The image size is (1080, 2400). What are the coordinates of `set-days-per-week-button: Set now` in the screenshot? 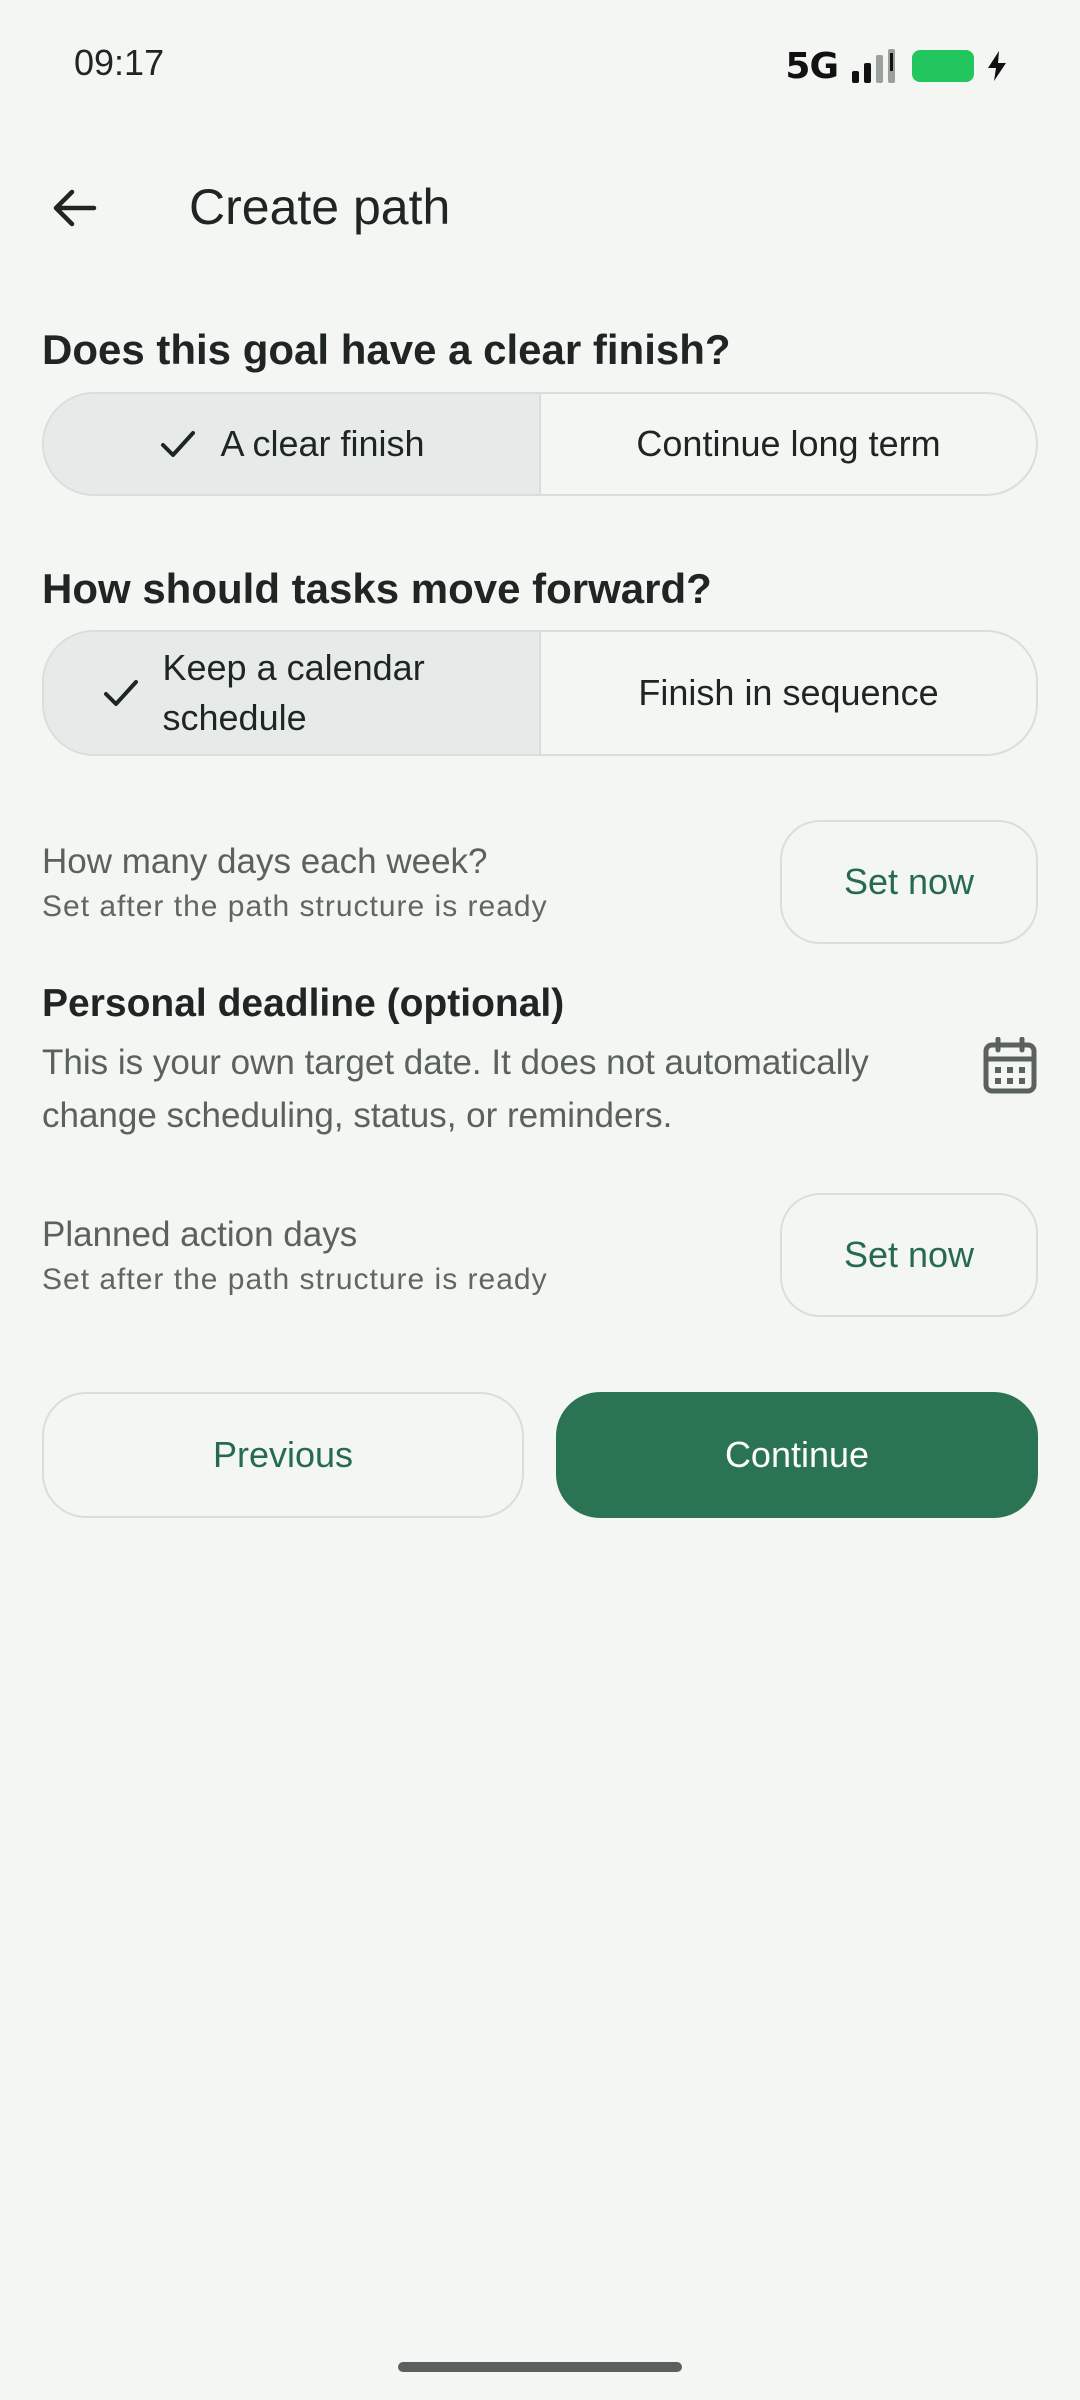 It's located at (909, 882).